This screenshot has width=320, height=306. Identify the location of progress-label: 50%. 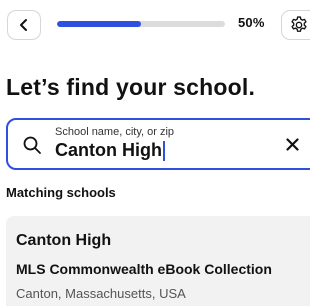
(251, 22).